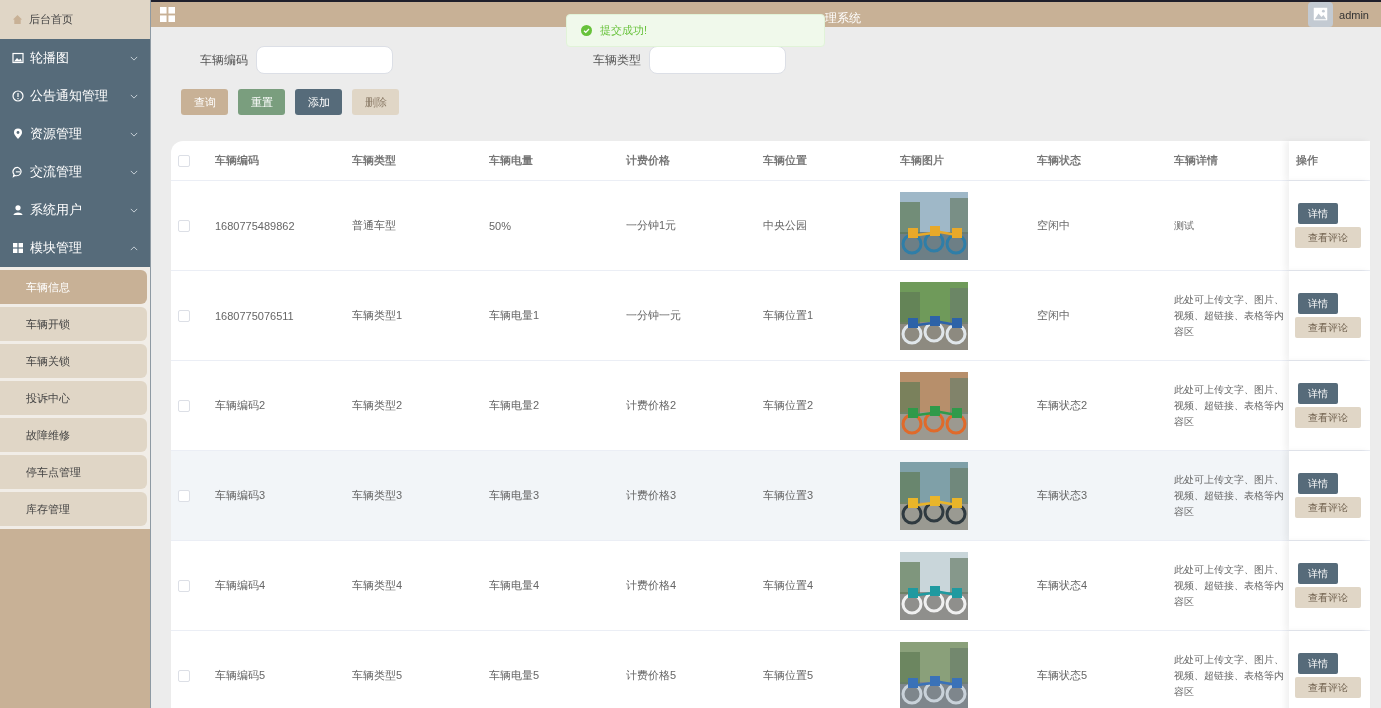 This screenshot has width=1381, height=708. What do you see at coordinates (511, 160) in the screenshot?
I see `column-header: 车辆电量` at bounding box center [511, 160].